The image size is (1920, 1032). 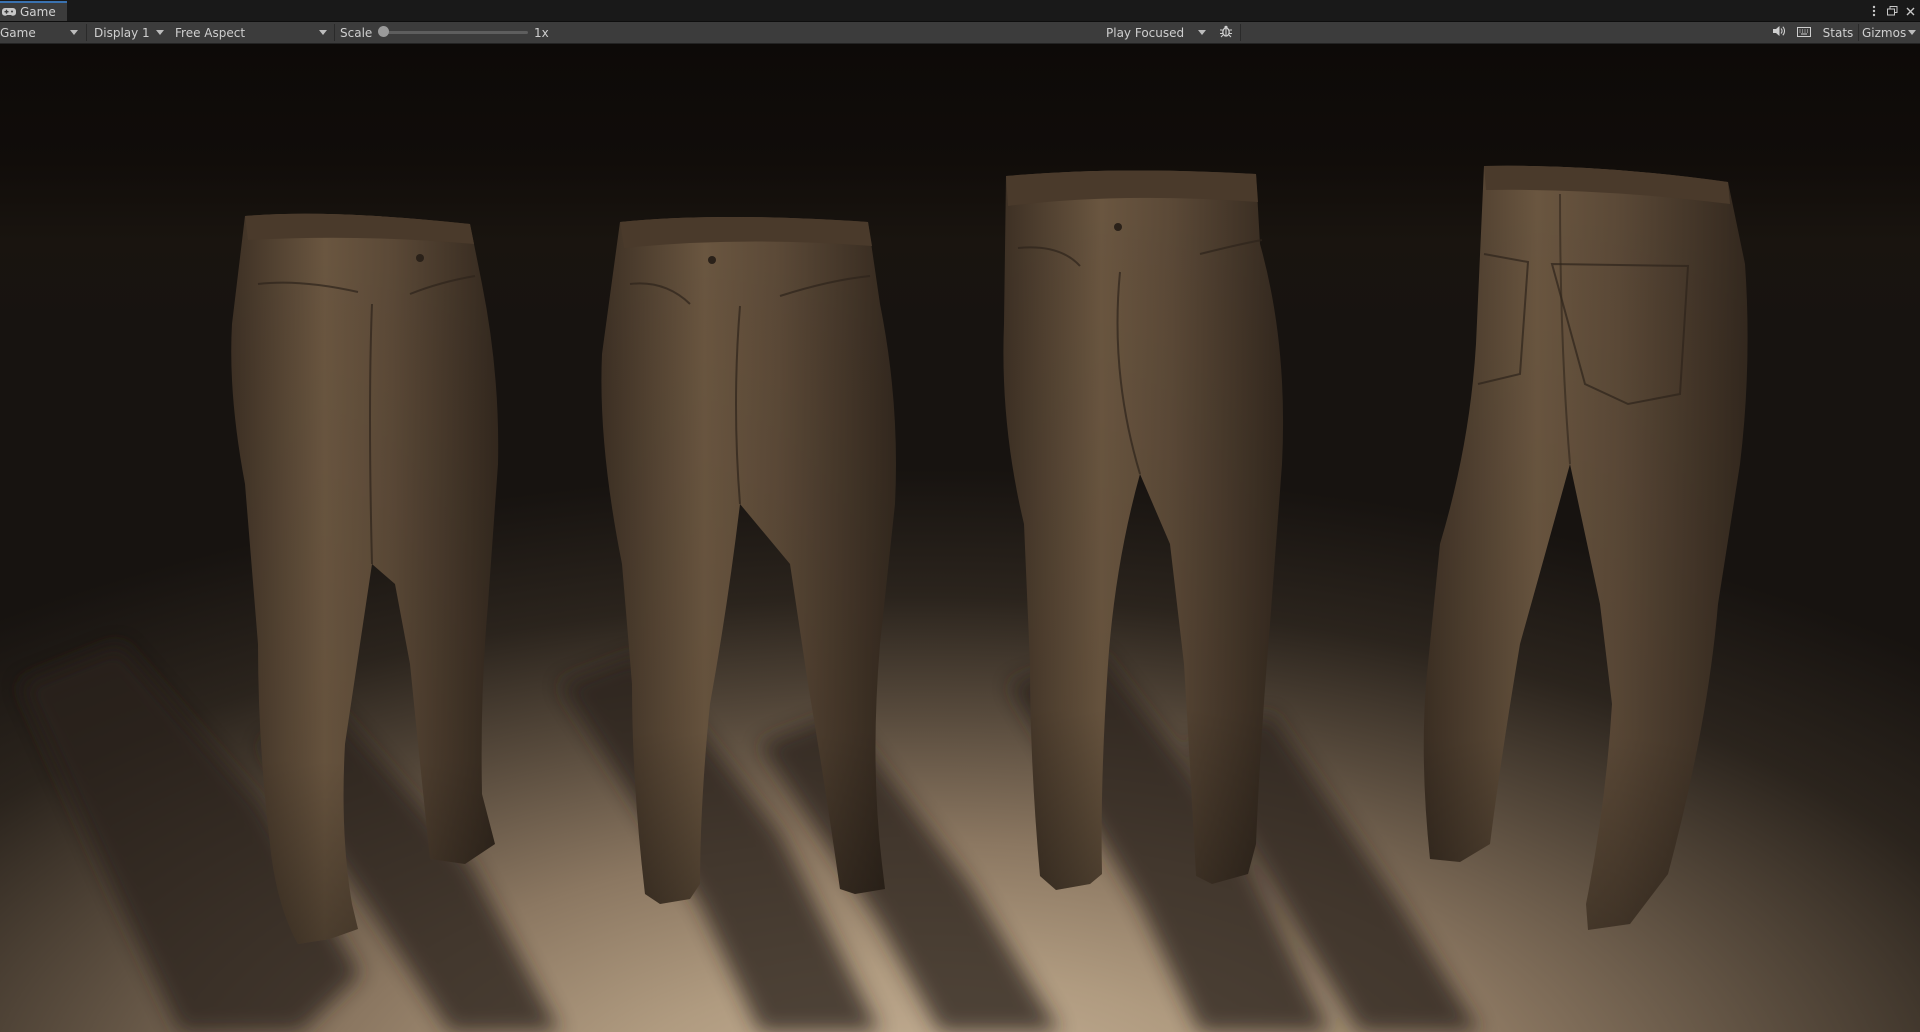 What do you see at coordinates (1884, 32) in the screenshot?
I see `gizmos-label: Gizmos` at bounding box center [1884, 32].